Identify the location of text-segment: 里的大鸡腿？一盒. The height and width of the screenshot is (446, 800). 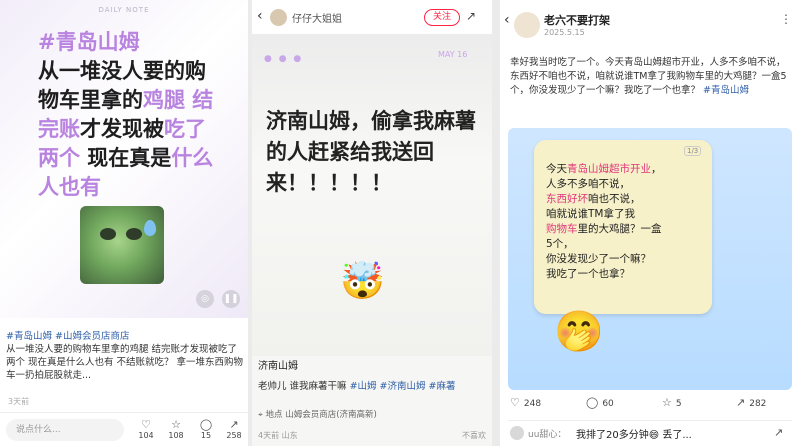
(619, 229).